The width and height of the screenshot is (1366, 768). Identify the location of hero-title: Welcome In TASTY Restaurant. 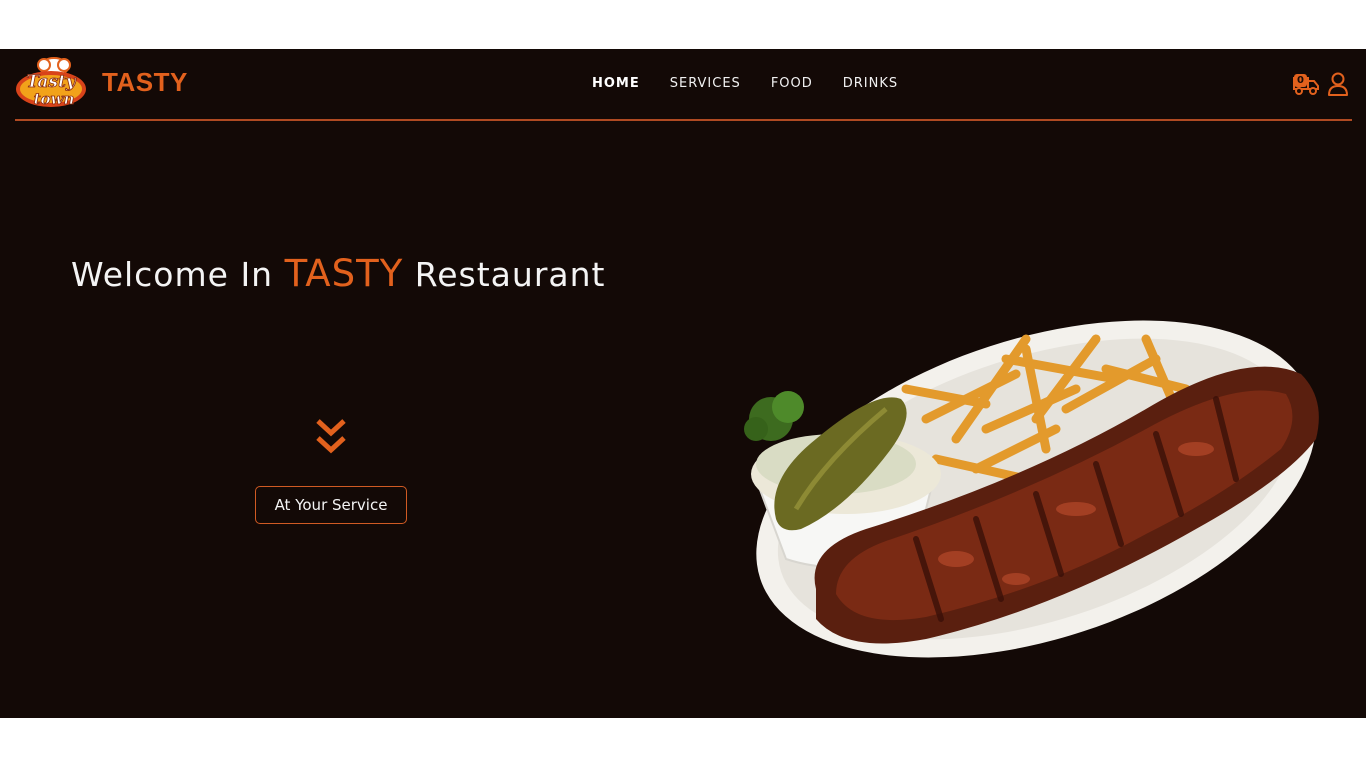
(338, 273).